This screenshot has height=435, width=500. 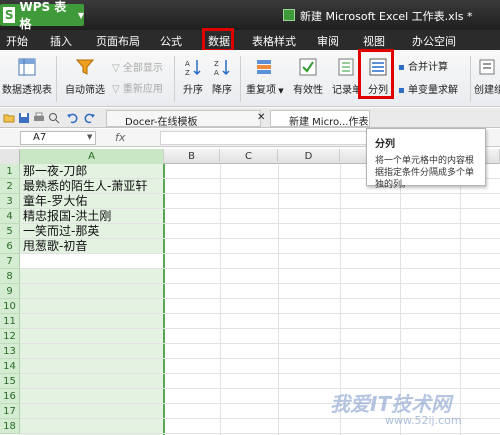 I want to click on row-header: 17, so click(x=10, y=411).